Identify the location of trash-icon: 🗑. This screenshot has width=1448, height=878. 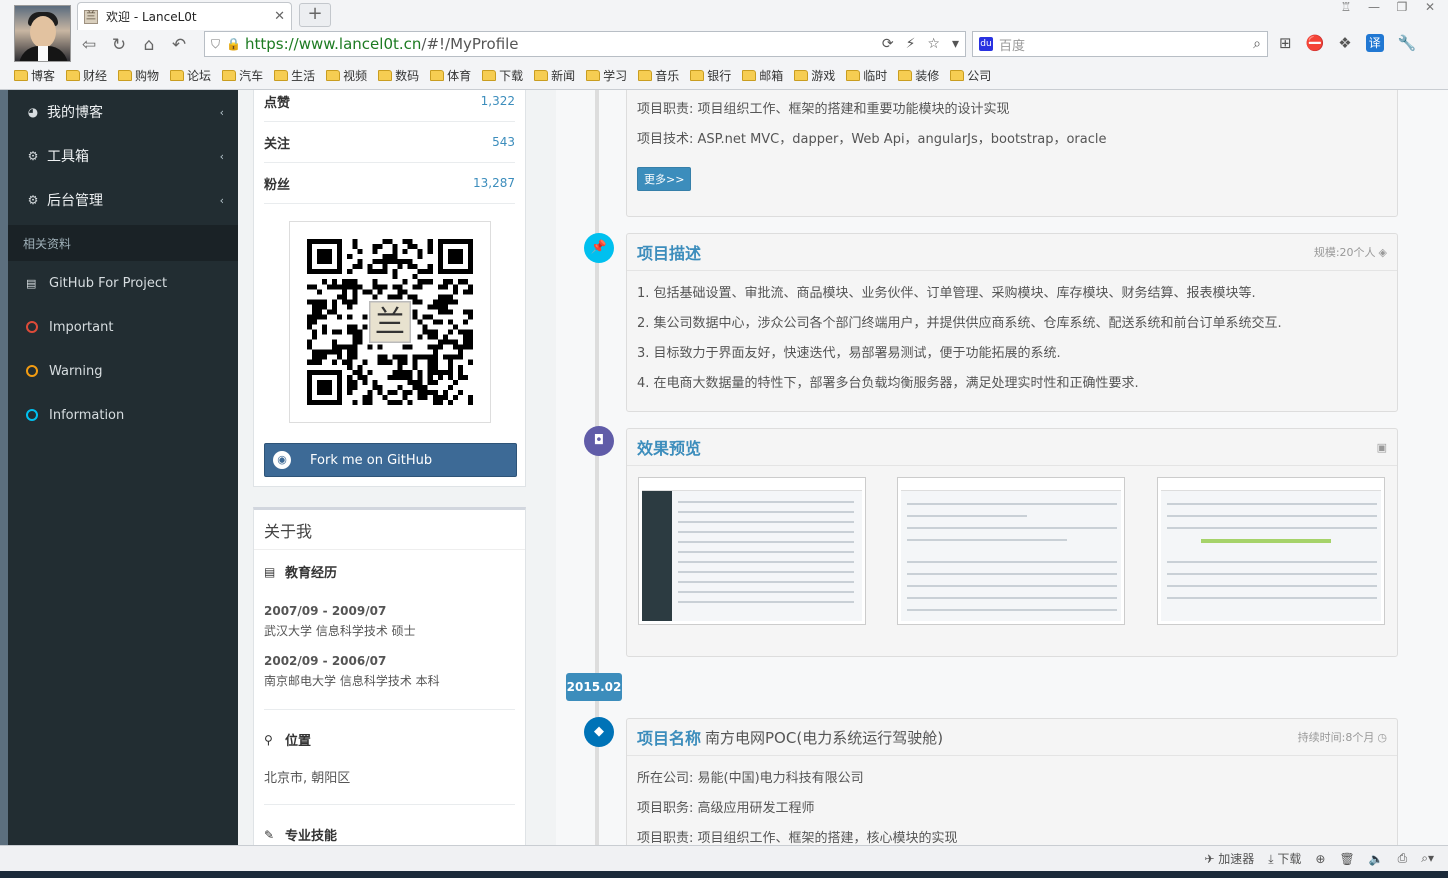
(1346, 859).